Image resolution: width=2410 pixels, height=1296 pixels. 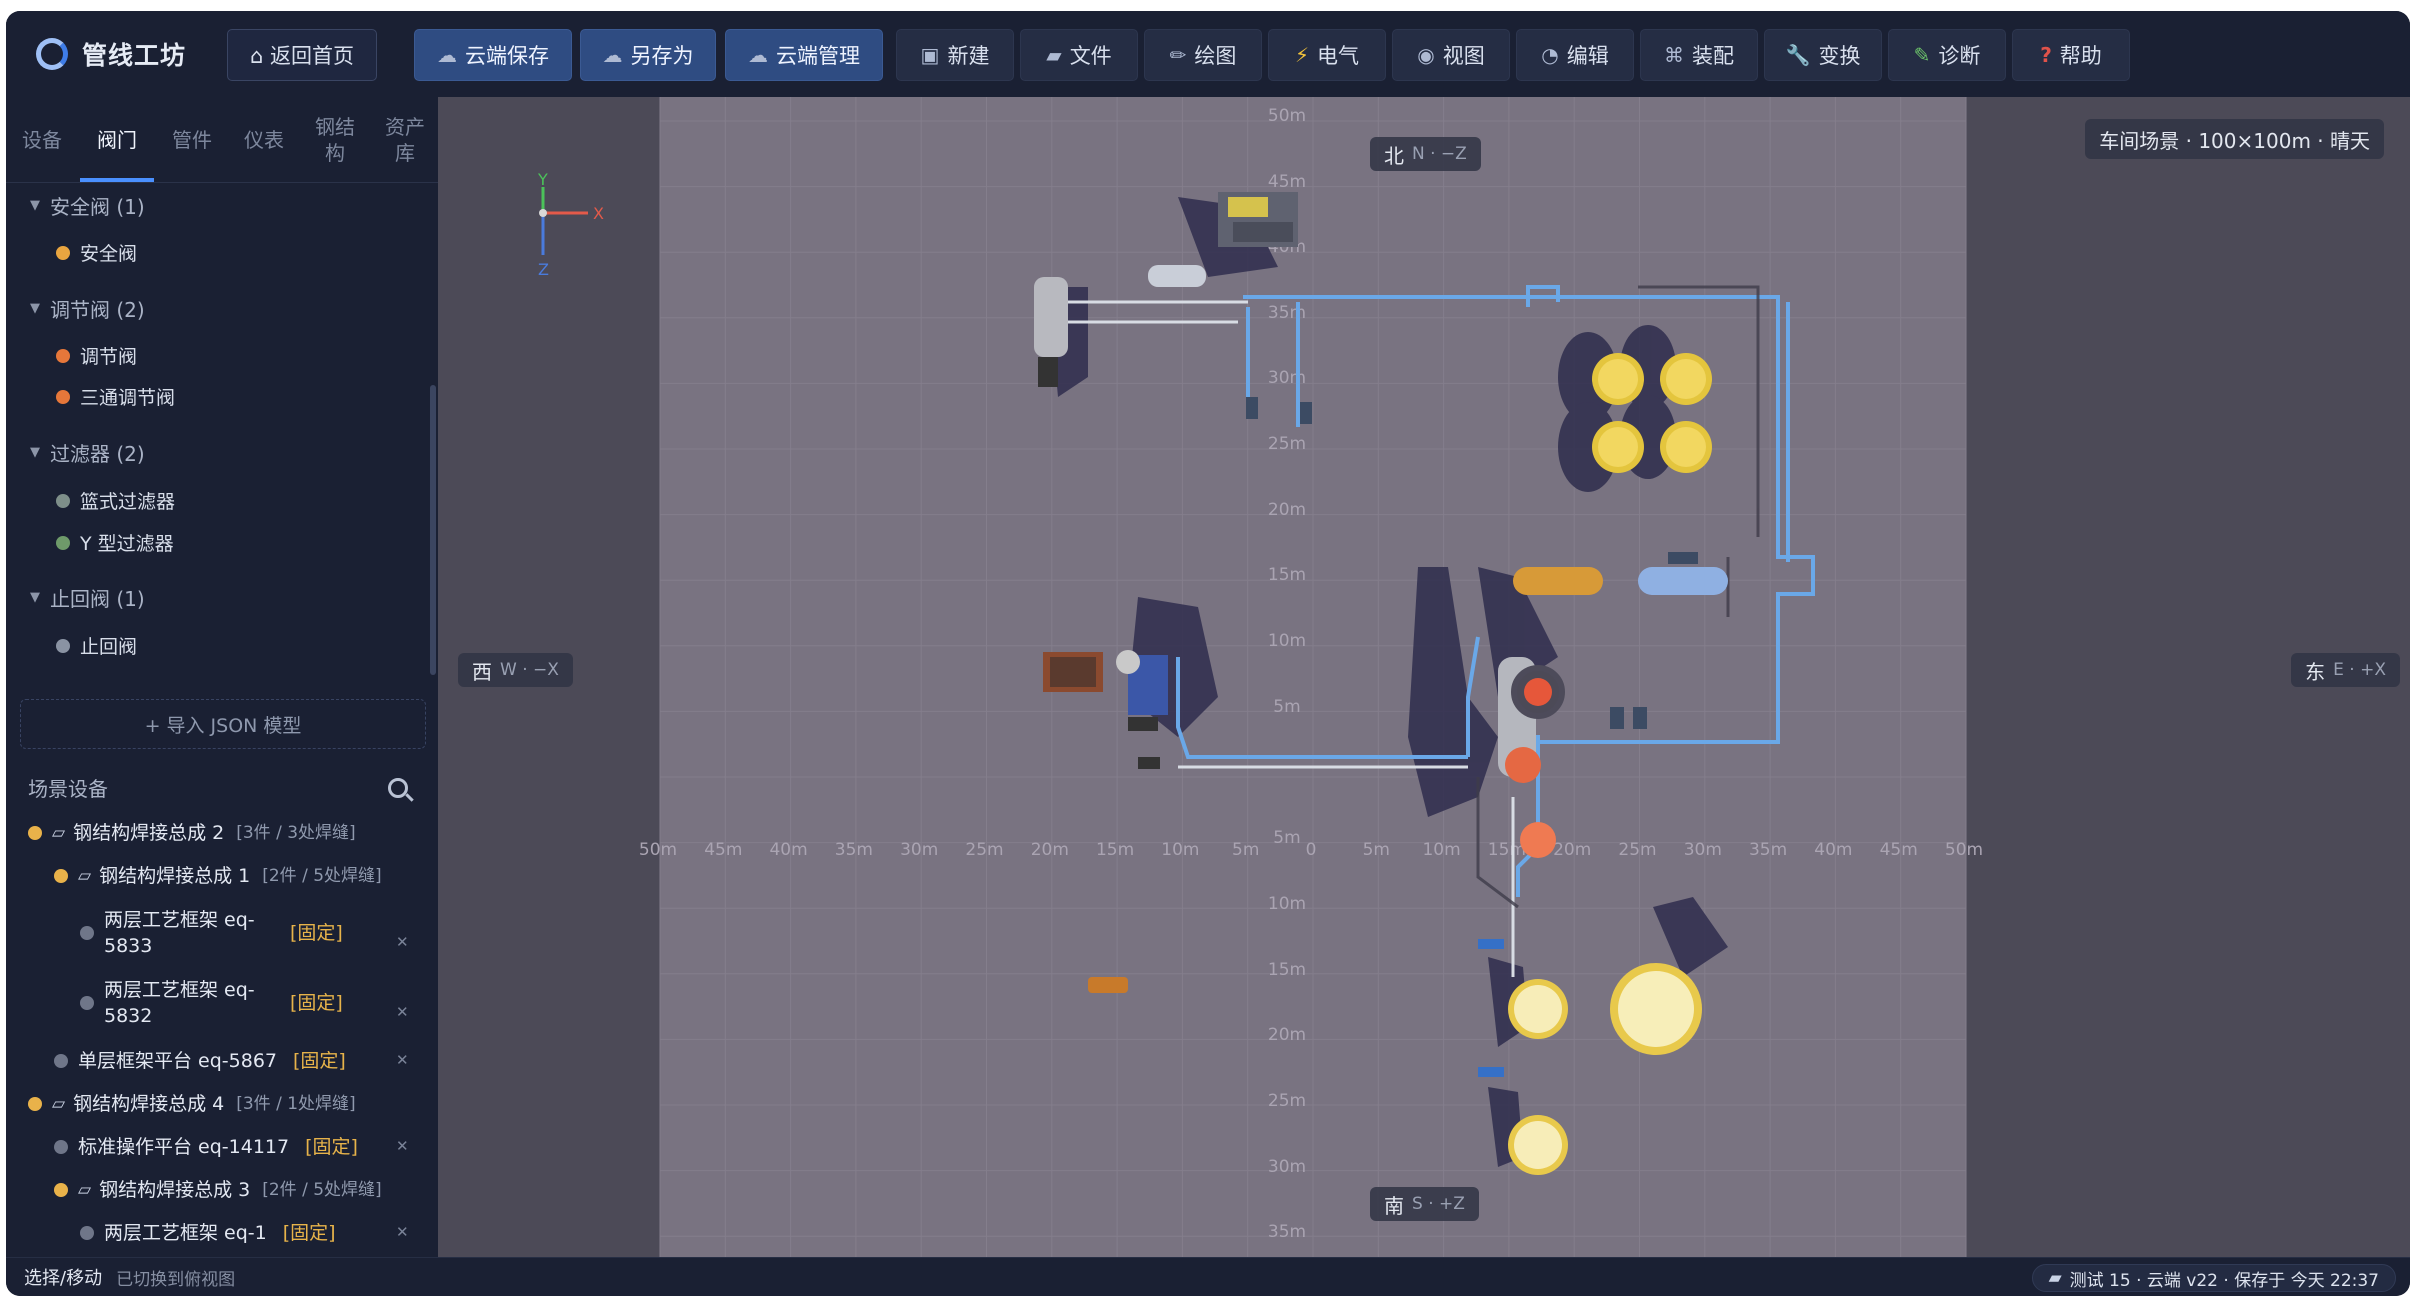 I want to click on scene-row: 两层工艺框架 eq-1 [固定], so click(x=208, y=1233).